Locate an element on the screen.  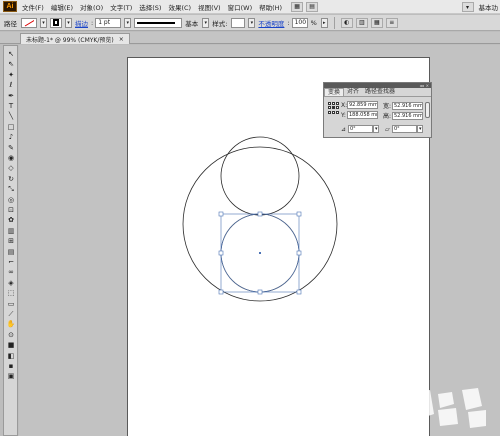
opacity-unit: % is located at coordinates (313, 22).